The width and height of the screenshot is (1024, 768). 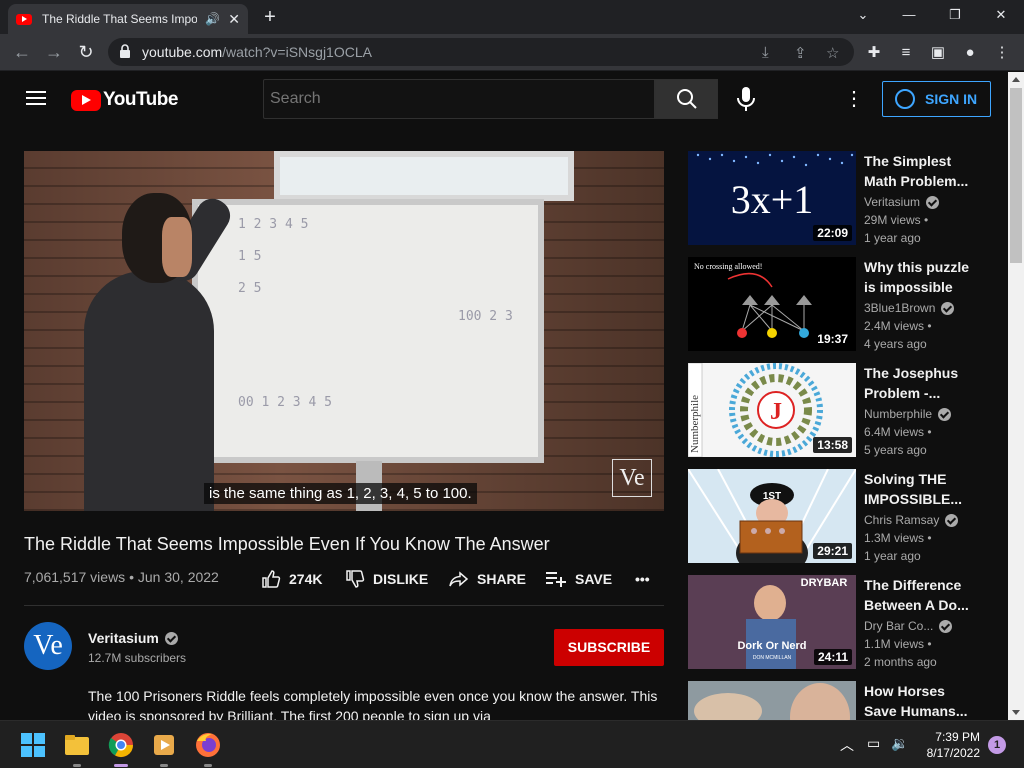 What do you see at coordinates (48, 646) in the screenshot?
I see `channel-avatar: Ve` at bounding box center [48, 646].